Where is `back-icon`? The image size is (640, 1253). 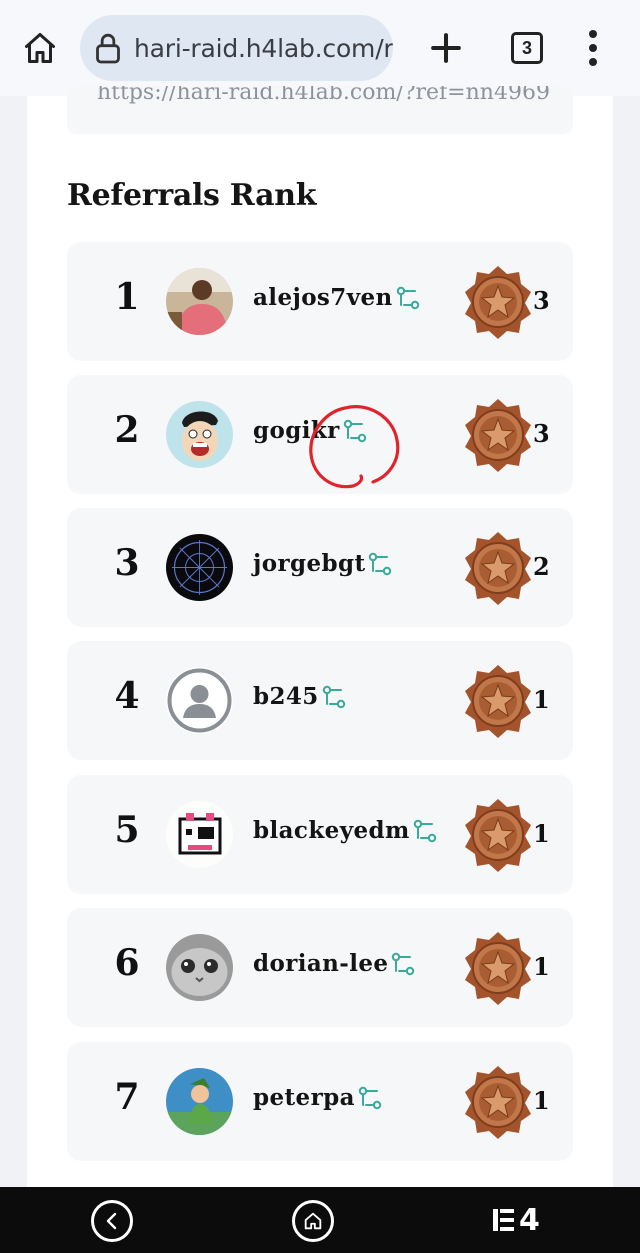 back-icon is located at coordinates (112, 1221).